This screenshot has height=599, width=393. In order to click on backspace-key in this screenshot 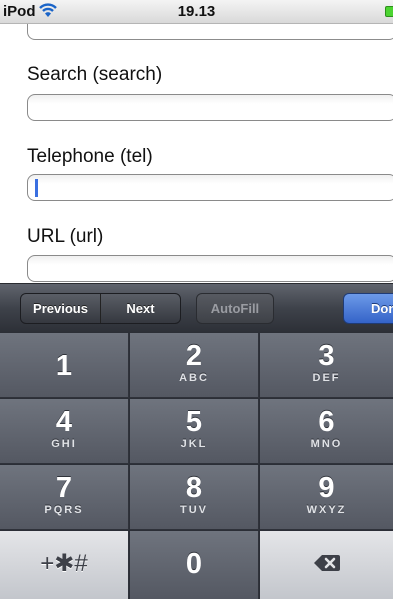, I will do `click(326, 565)`.